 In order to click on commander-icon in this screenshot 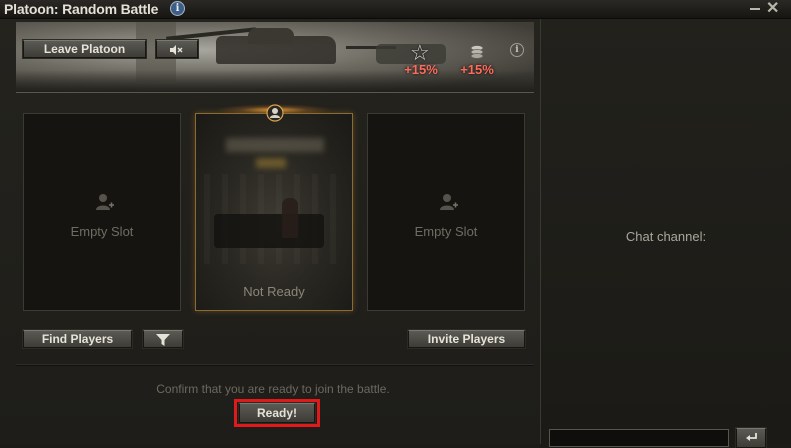, I will do `click(275, 113)`.